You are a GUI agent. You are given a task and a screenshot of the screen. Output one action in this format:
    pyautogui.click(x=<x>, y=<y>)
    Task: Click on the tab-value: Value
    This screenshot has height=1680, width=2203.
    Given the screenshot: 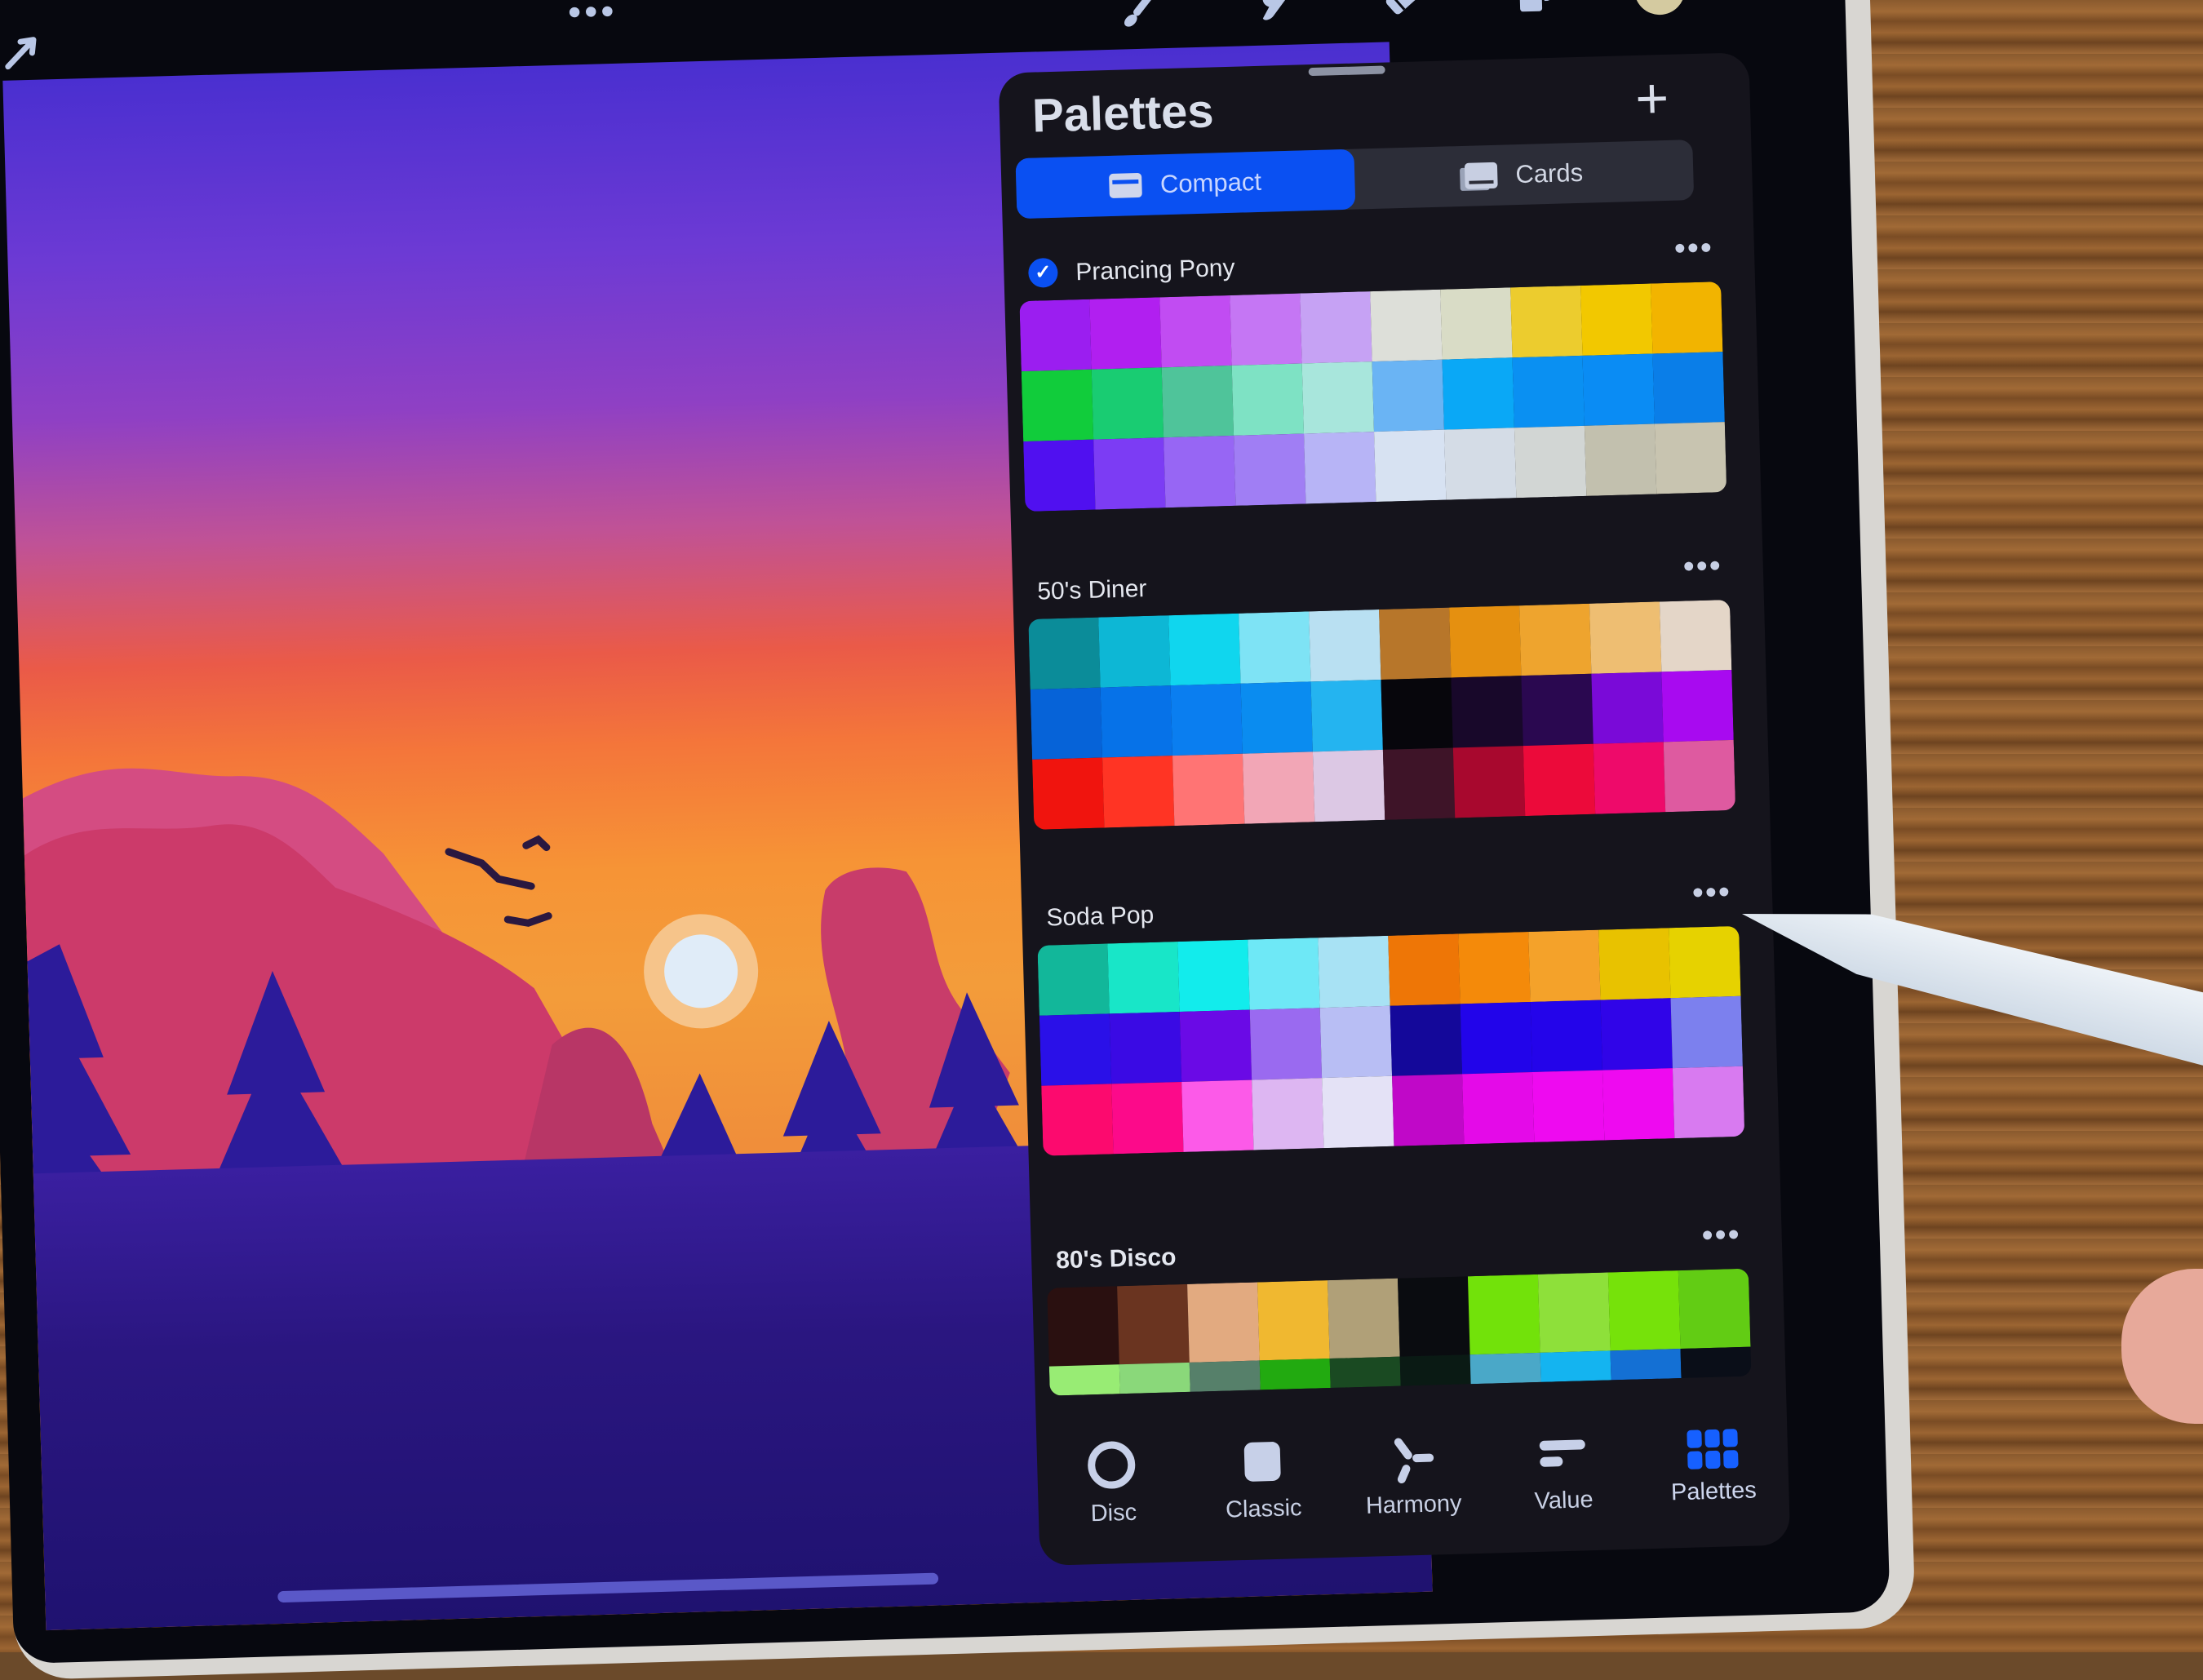 What is the action you would take?
    pyautogui.click(x=1563, y=1471)
    